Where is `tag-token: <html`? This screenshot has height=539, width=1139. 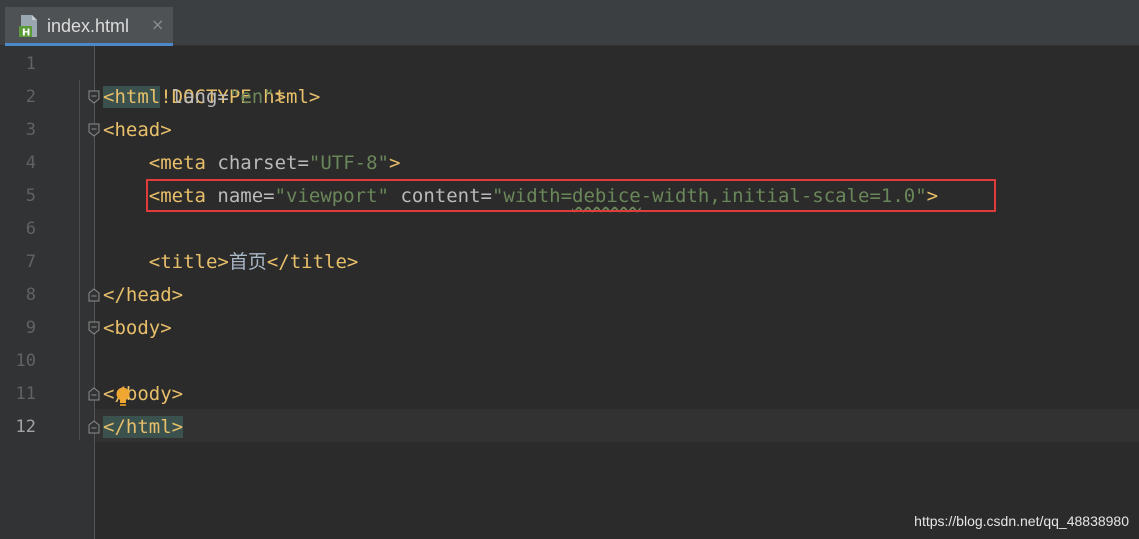 tag-token: <html is located at coordinates (132, 97).